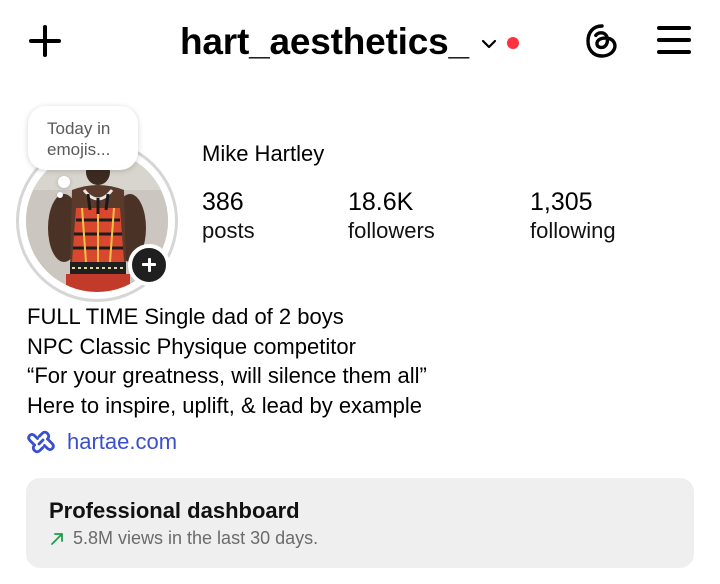 The width and height of the screenshot is (720, 584). Describe the element at coordinates (60, 195) in the screenshot. I see `note-bubble-tail-small` at that location.